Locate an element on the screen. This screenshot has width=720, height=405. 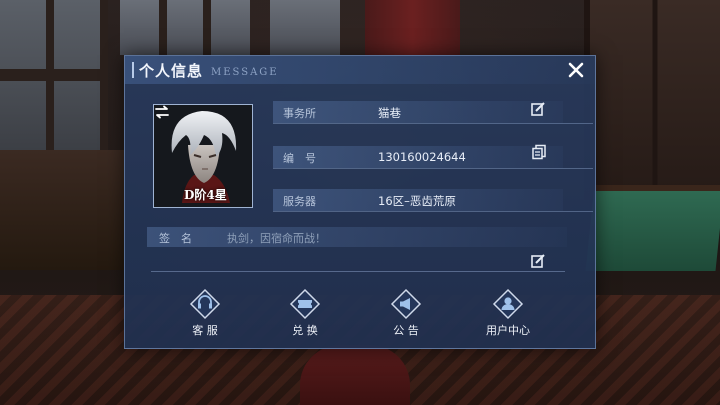
signature-divider is located at coordinates (358, 271).